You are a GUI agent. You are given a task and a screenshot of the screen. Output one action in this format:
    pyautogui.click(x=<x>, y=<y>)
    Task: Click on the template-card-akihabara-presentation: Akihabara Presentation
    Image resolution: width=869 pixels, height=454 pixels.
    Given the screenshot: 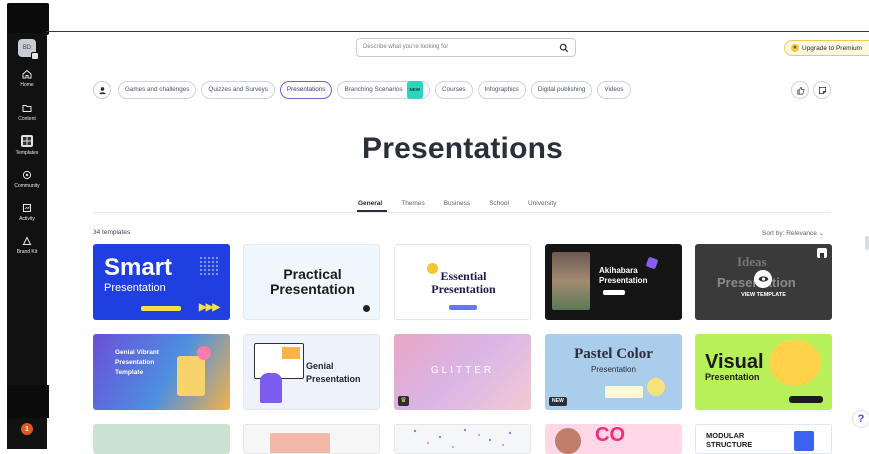 What is the action you would take?
    pyautogui.click(x=613, y=282)
    